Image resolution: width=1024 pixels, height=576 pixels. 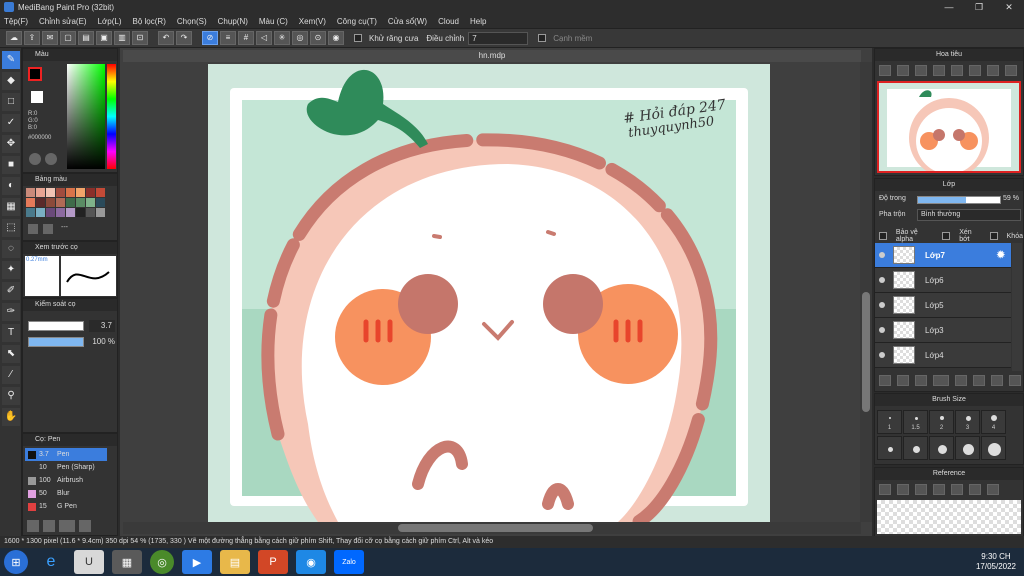 What do you see at coordinates (11, 396) in the screenshot?
I see `eyedropper-tool-icon: ⚲` at bounding box center [11, 396].